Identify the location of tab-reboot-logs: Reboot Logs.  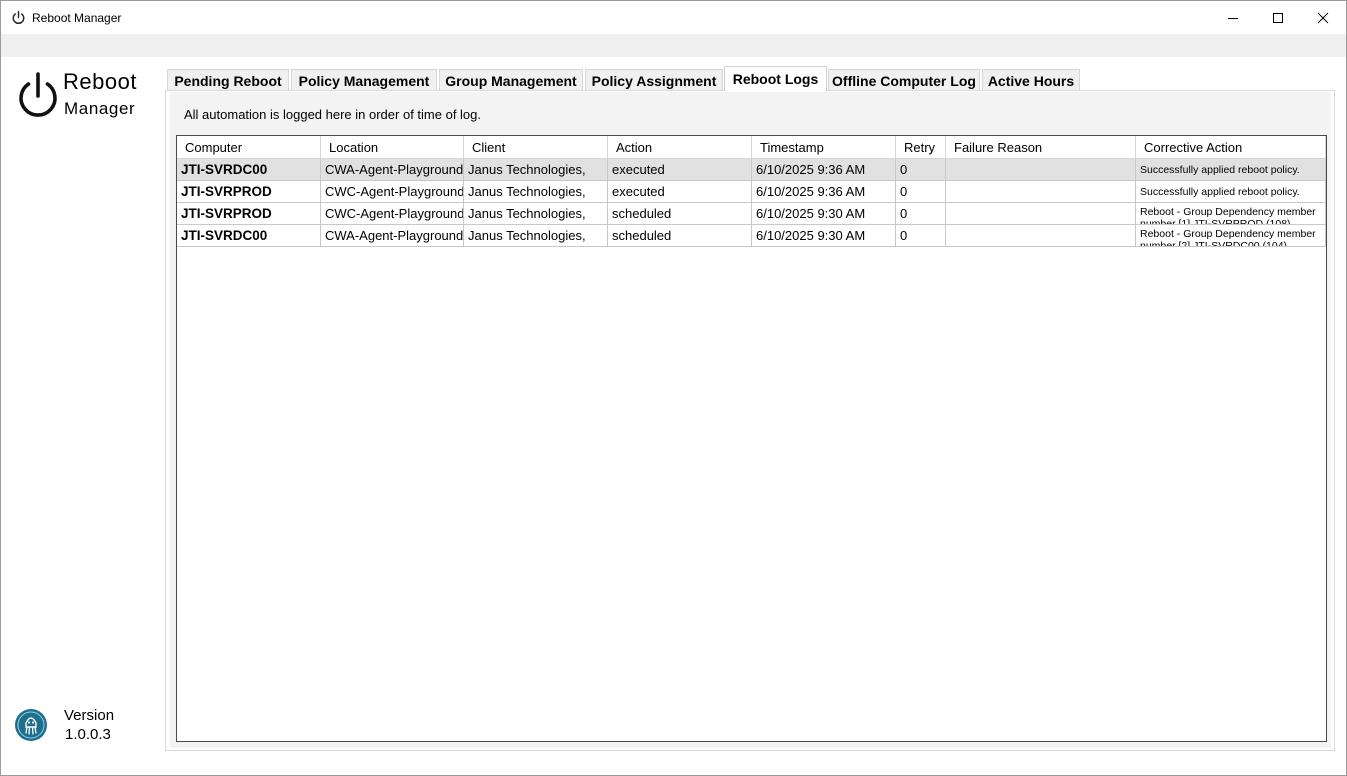
(775, 78).